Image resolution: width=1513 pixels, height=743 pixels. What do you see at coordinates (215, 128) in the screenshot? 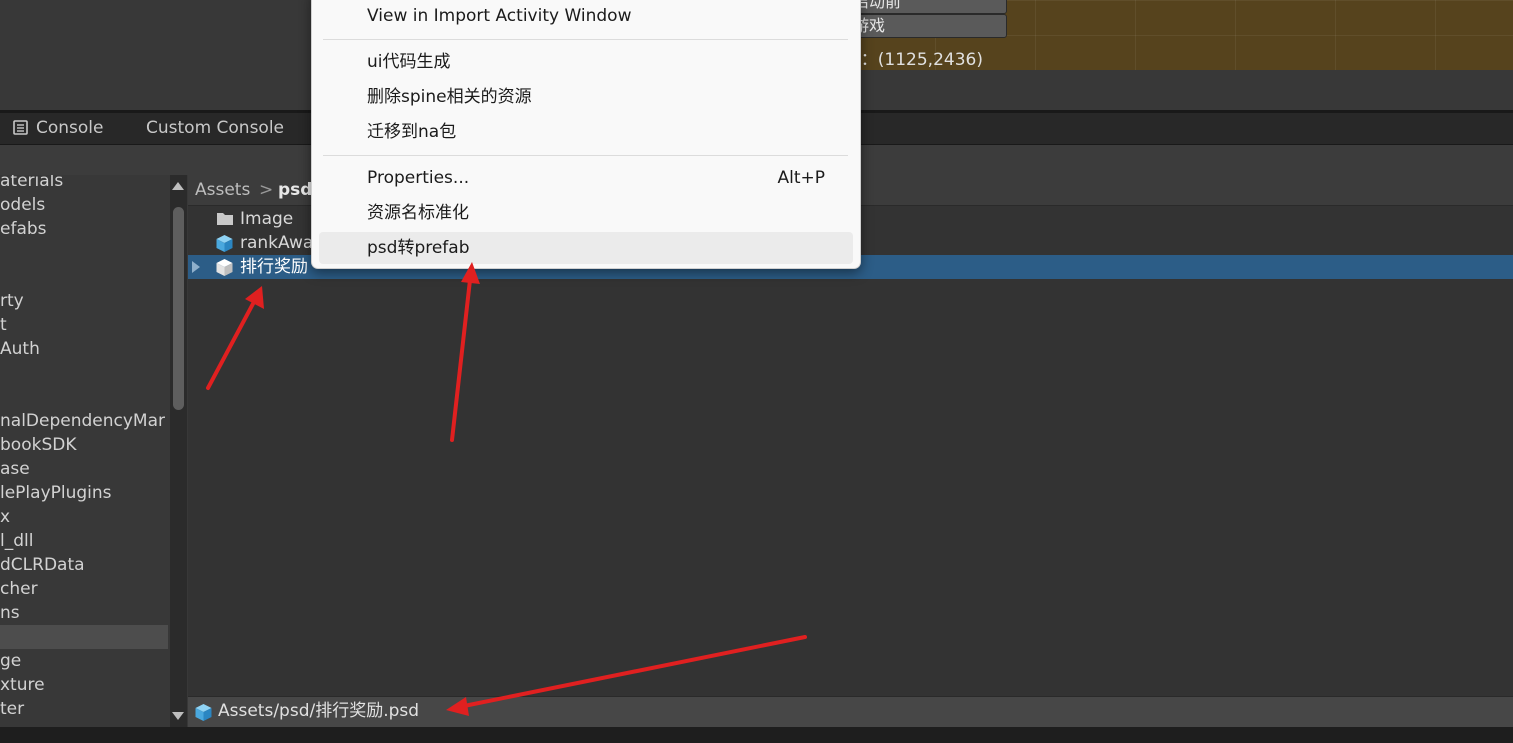
I see `tab-custom-console: Custom Console` at bounding box center [215, 128].